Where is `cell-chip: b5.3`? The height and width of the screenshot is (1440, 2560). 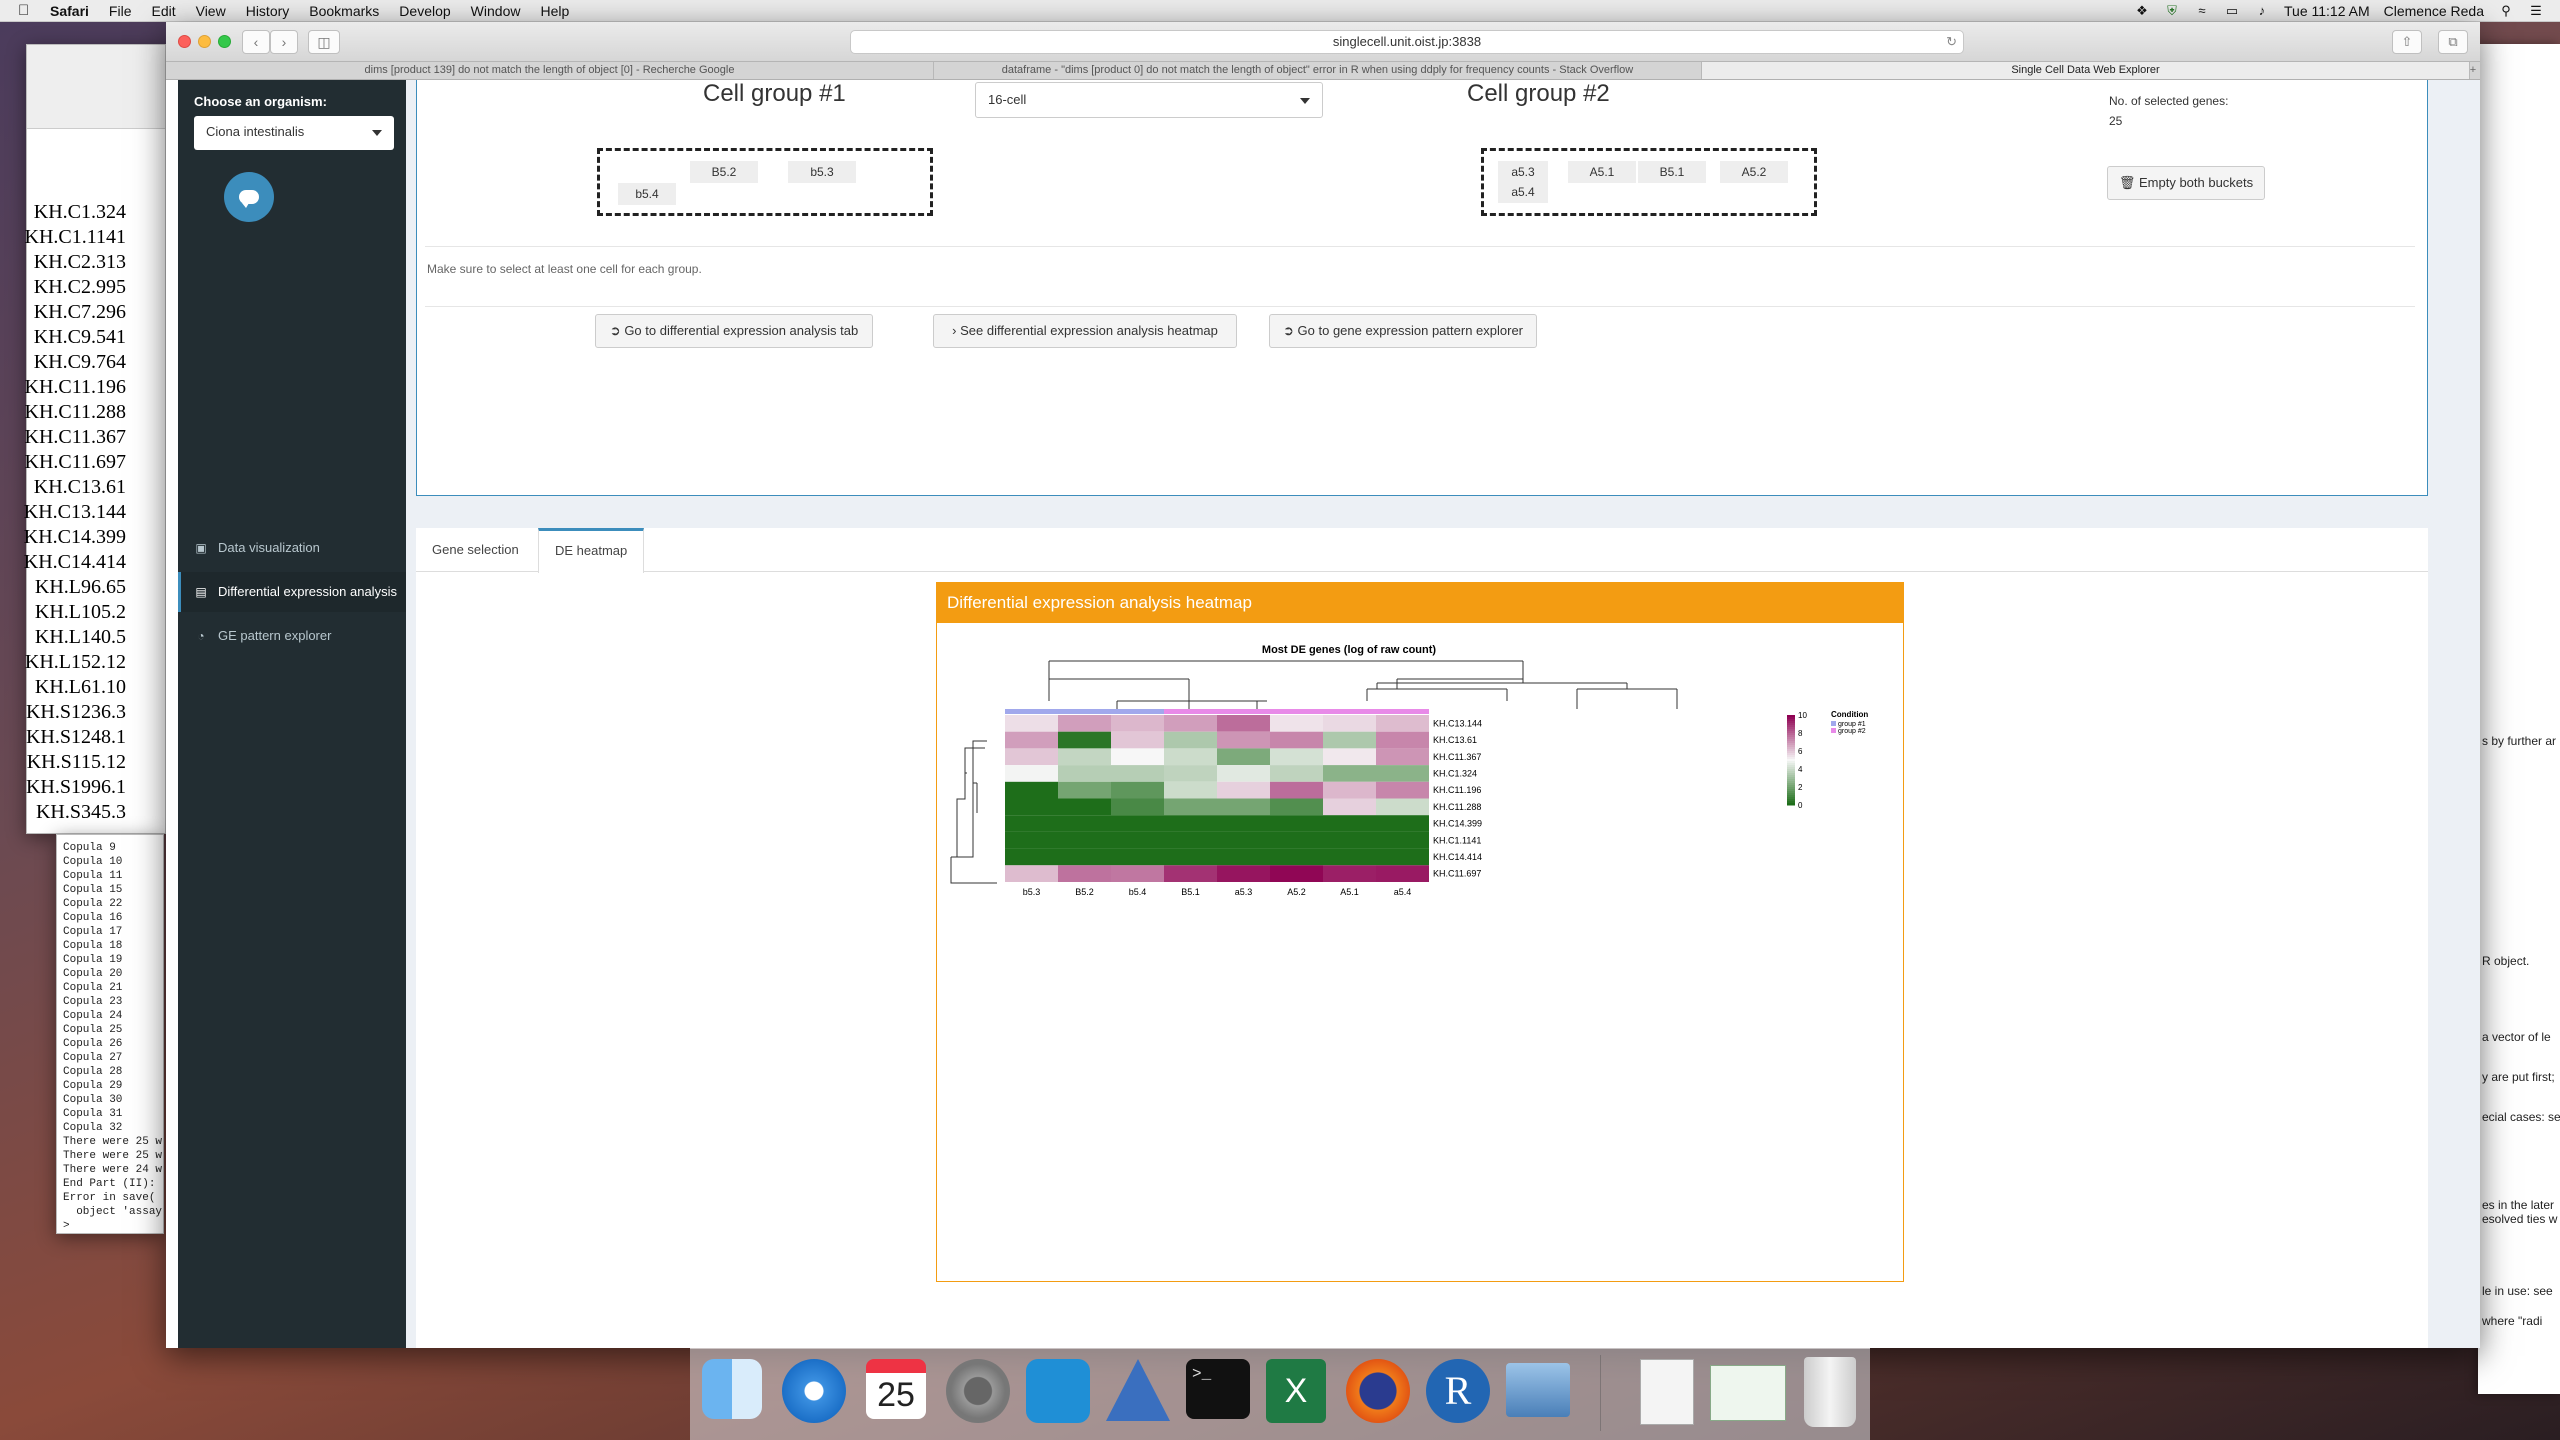 cell-chip: b5.3 is located at coordinates (822, 172).